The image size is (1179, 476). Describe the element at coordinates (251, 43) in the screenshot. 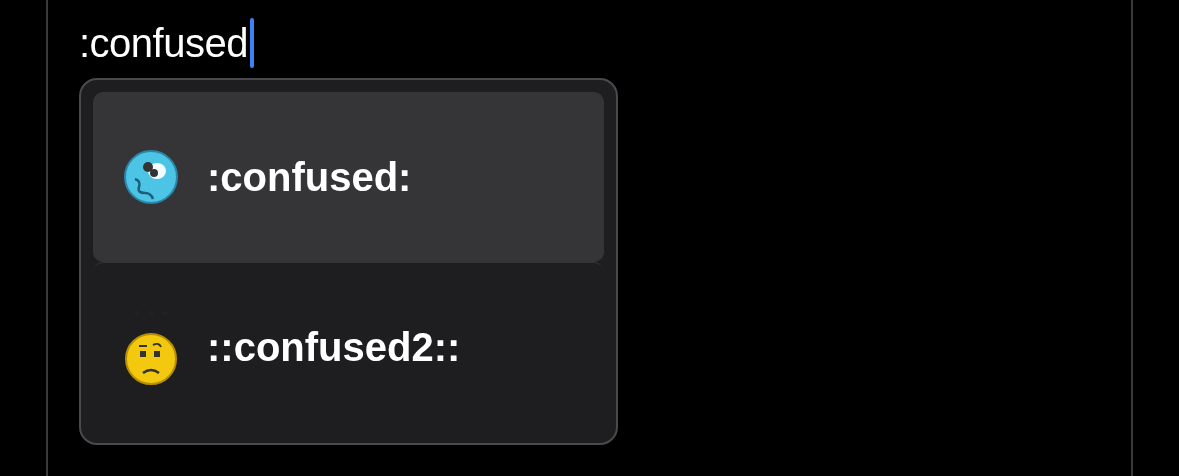

I see `text-cursor` at that location.